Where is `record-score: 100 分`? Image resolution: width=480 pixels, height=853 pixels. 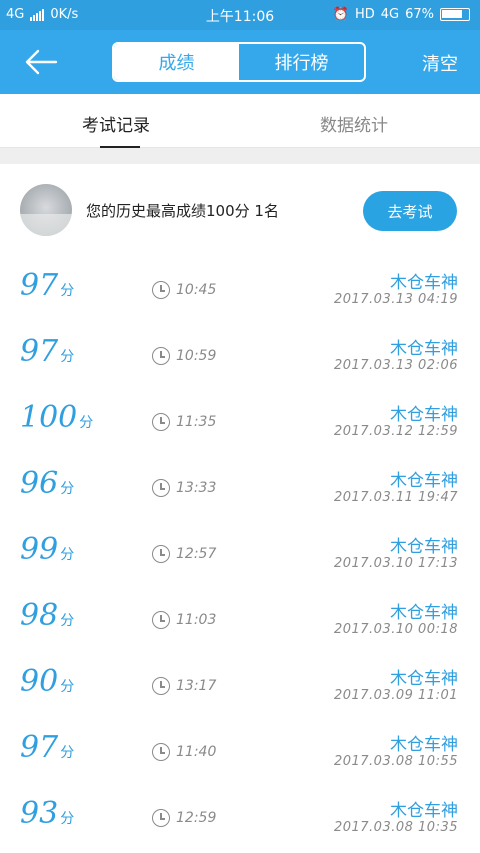
record-score: 100 分 is located at coordinates (56, 417).